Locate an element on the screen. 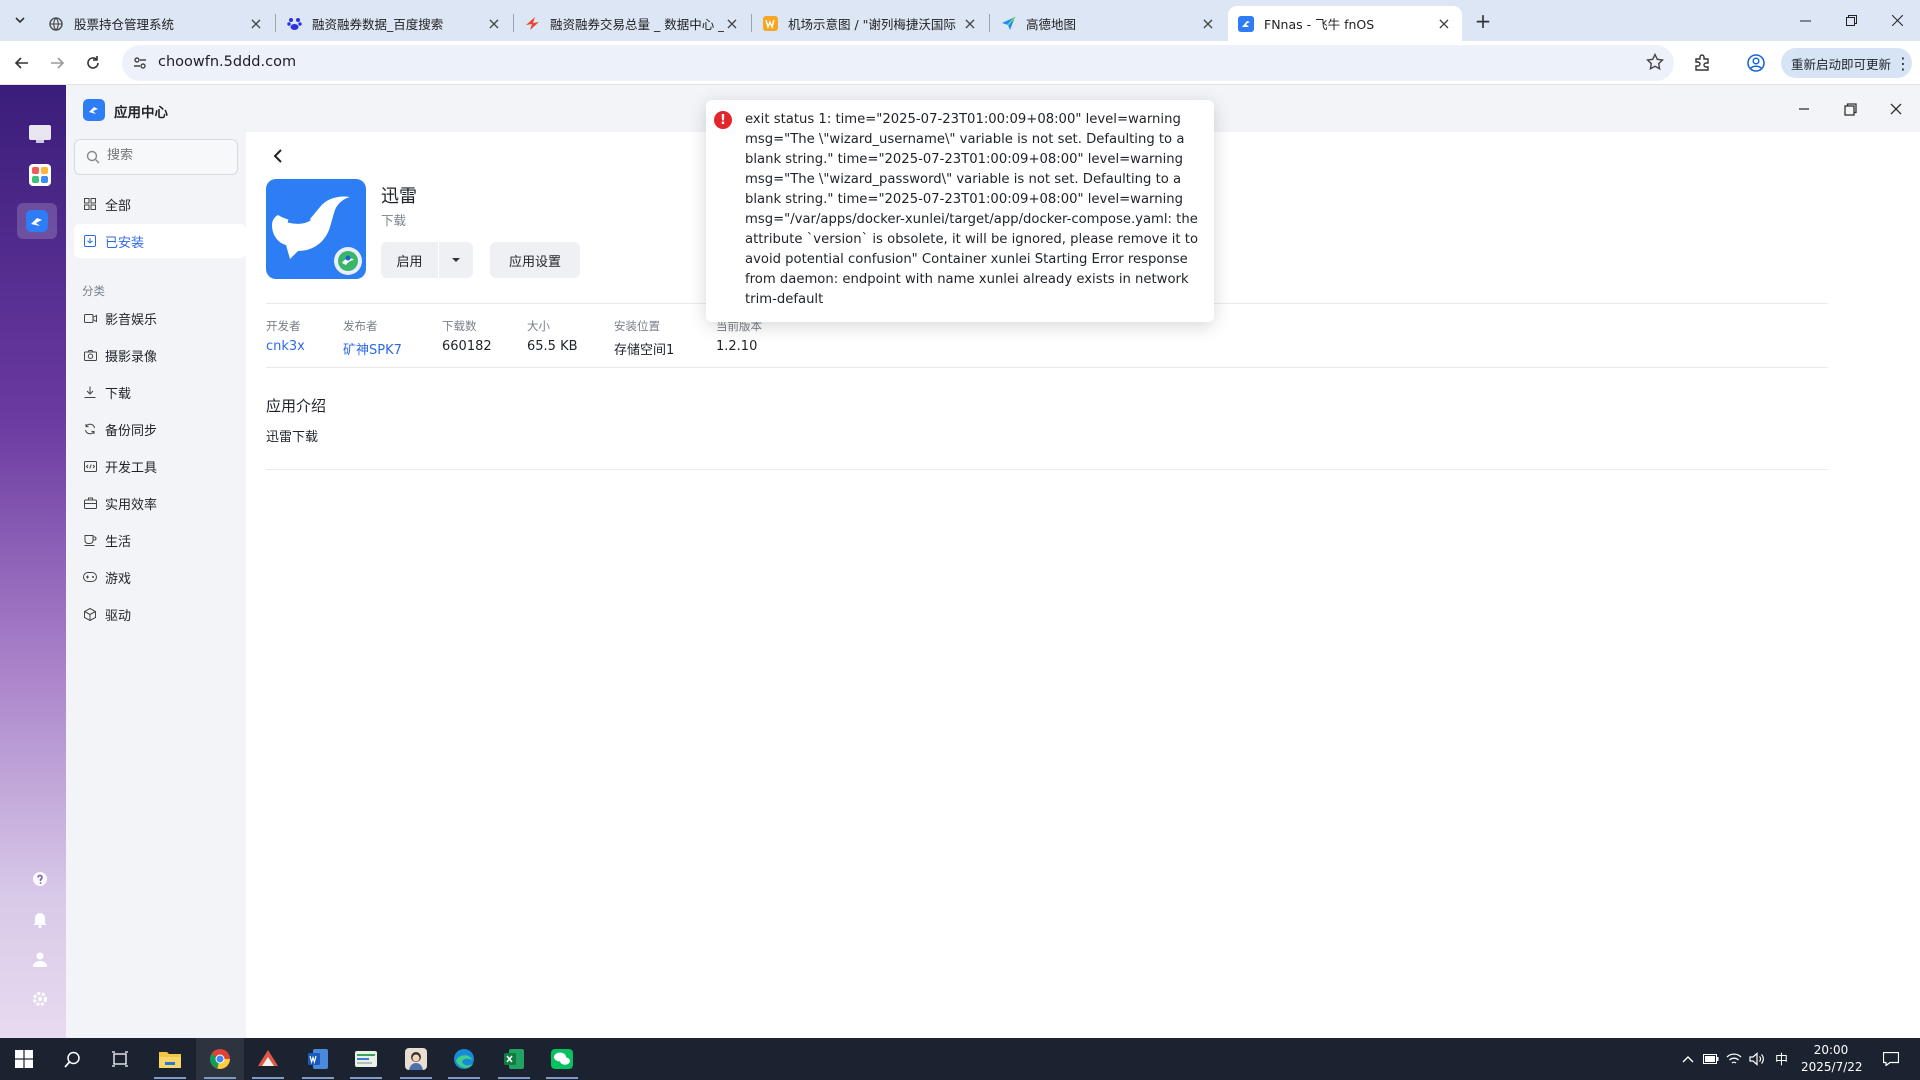 This screenshot has height=1080, width=1920. settings-gear-icon is located at coordinates (40, 999).